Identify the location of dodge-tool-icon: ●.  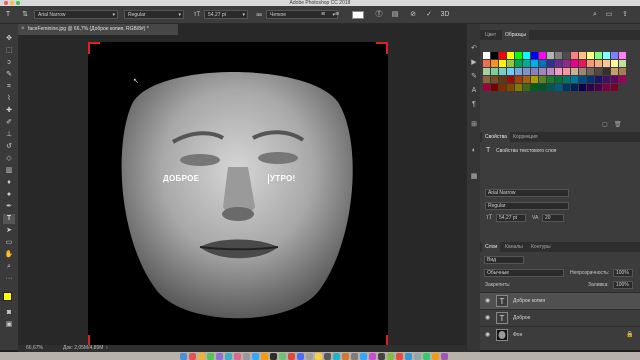
(9, 195).